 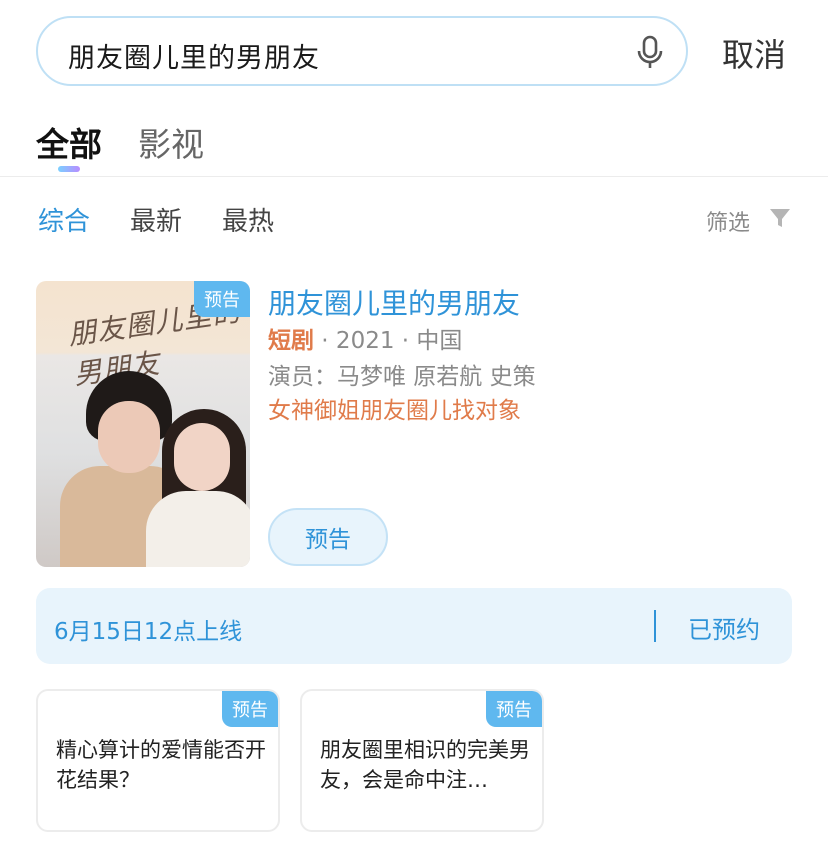 What do you see at coordinates (69, 142) in the screenshot?
I see `tab-all: 全部` at bounding box center [69, 142].